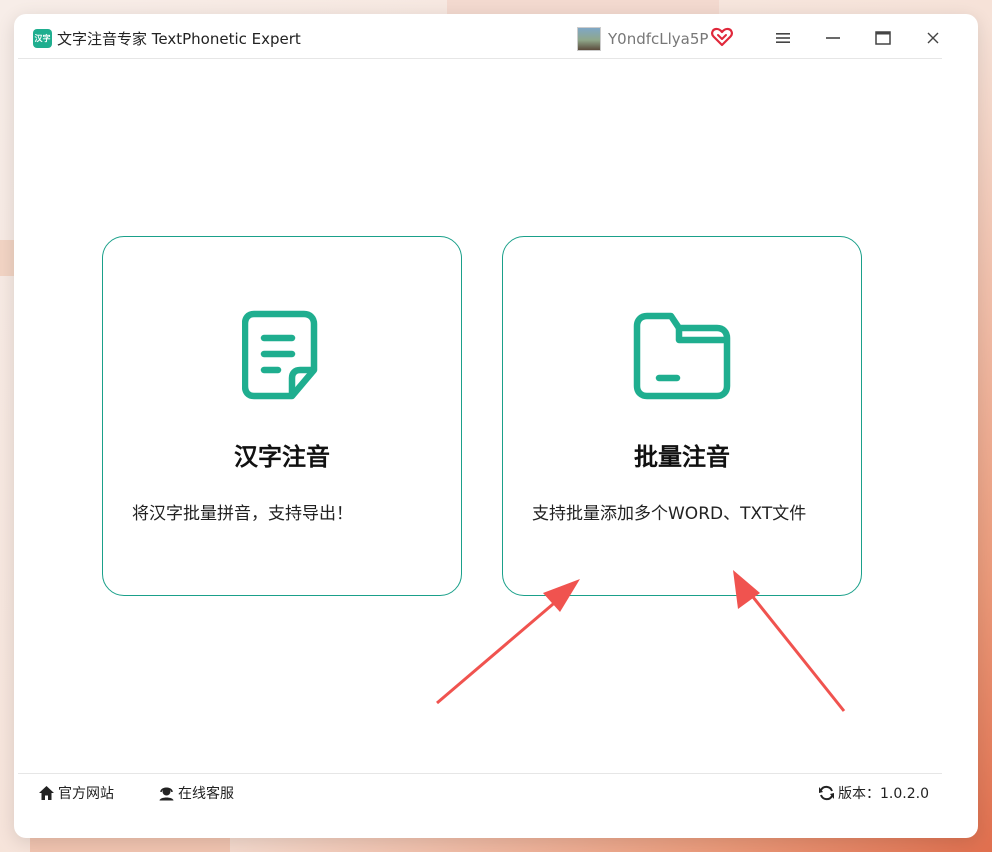 This screenshot has height=852, width=992. I want to click on hamburger-icon, so click(783, 38).